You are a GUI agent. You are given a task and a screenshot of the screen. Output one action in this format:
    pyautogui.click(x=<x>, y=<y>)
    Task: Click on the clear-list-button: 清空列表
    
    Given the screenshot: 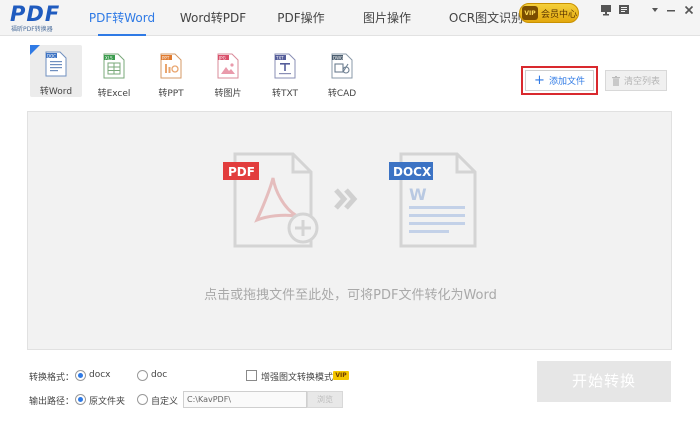 What is the action you would take?
    pyautogui.click(x=636, y=80)
    